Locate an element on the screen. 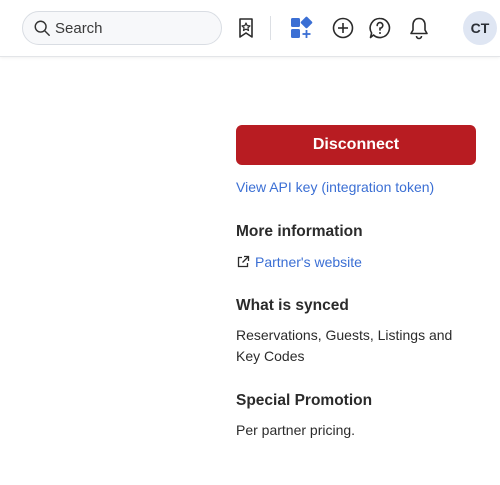 Image resolution: width=500 pixels, height=485 pixels. disconnect-button: Disconnect is located at coordinates (356, 145).